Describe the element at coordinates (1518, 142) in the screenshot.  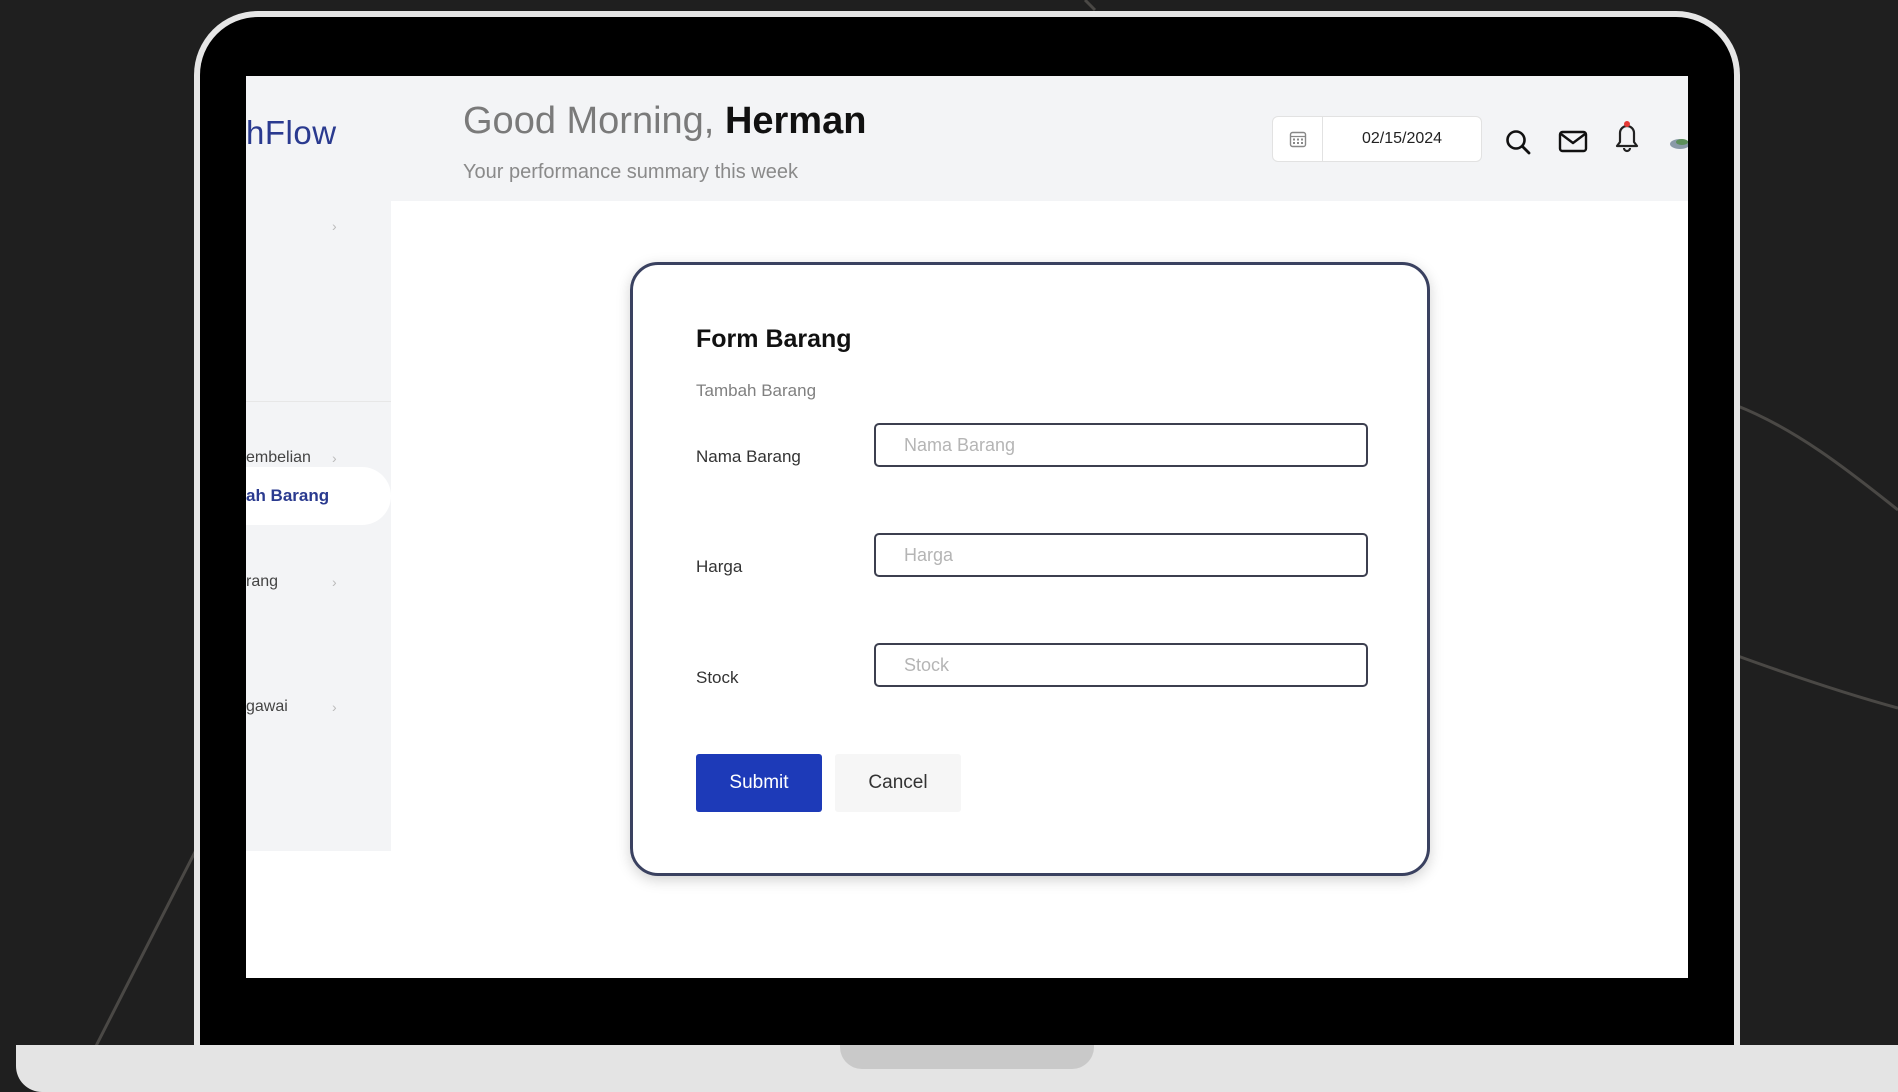
I see `search-icon` at that location.